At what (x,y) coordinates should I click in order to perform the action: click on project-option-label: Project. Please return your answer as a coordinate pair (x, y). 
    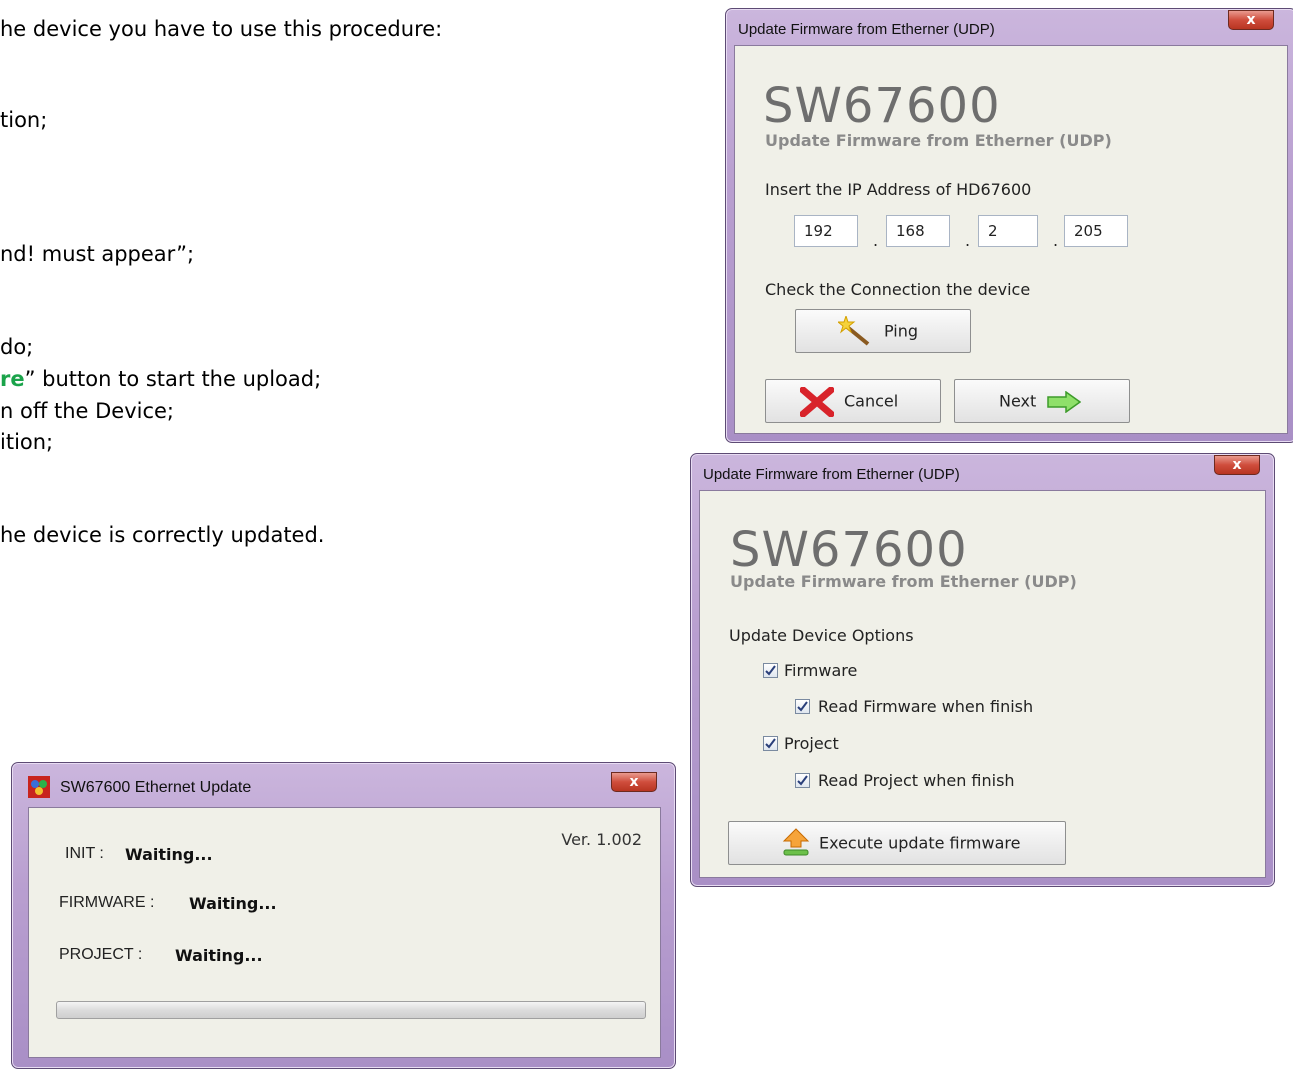
    Looking at the image, I should click on (811, 743).